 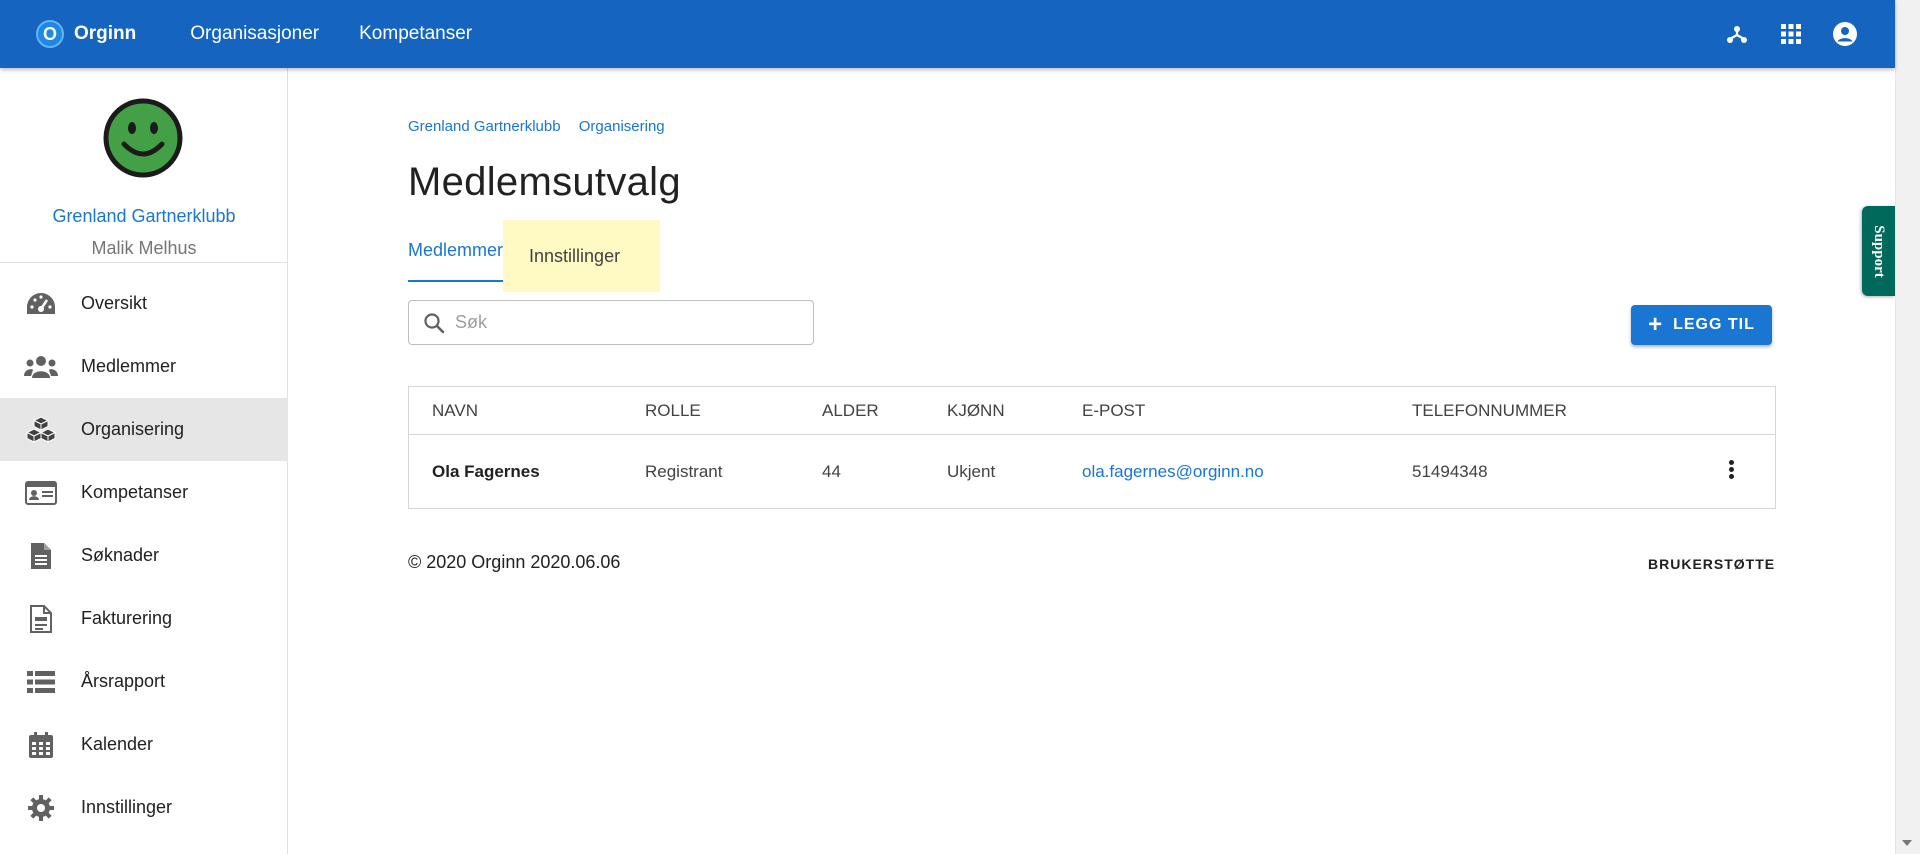 I want to click on brand-name: Orginn, so click(x=105, y=33).